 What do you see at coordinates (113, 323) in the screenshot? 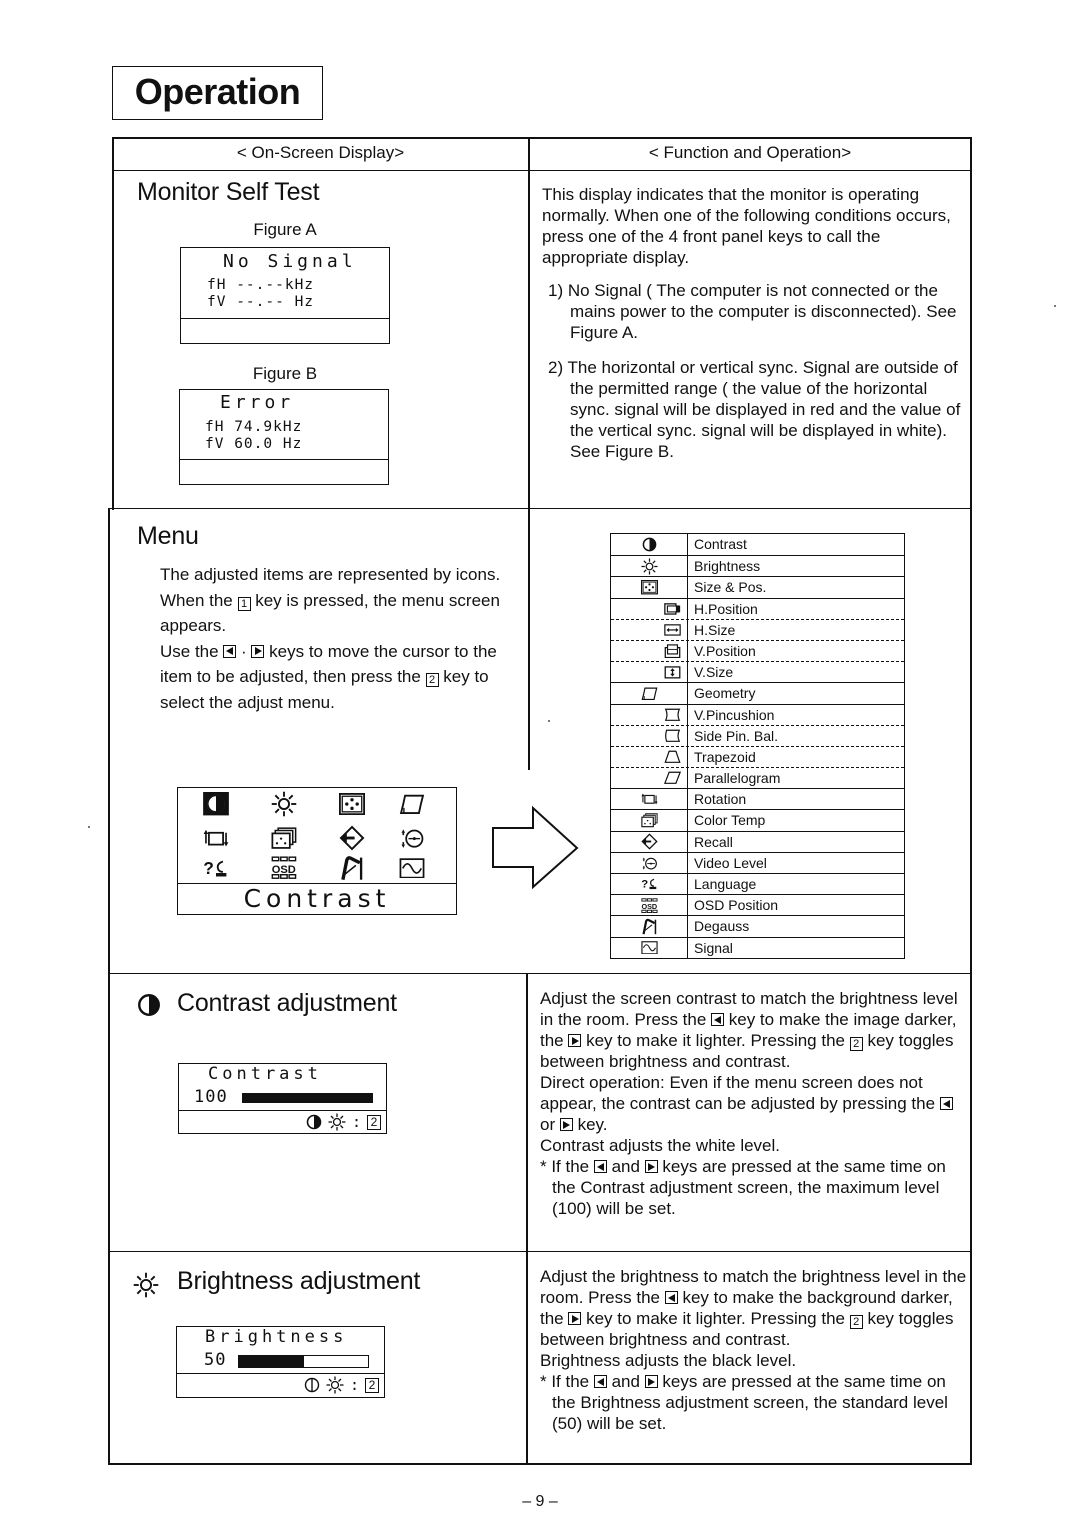
I see `table-border-left` at bounding box center [113, 323].